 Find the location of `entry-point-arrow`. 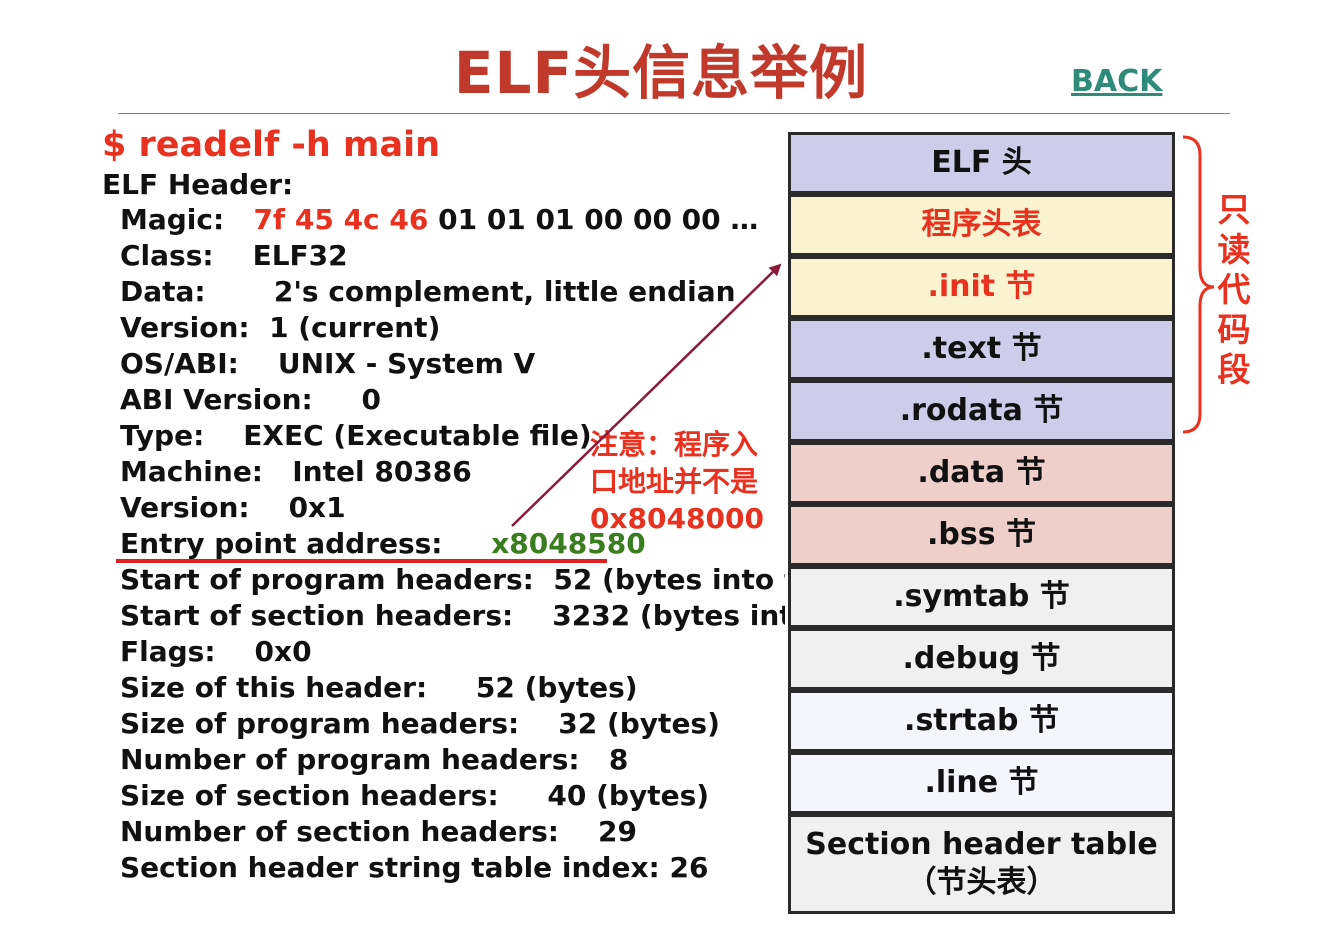

entry-point-arrow is located at coordinates (646, 395).